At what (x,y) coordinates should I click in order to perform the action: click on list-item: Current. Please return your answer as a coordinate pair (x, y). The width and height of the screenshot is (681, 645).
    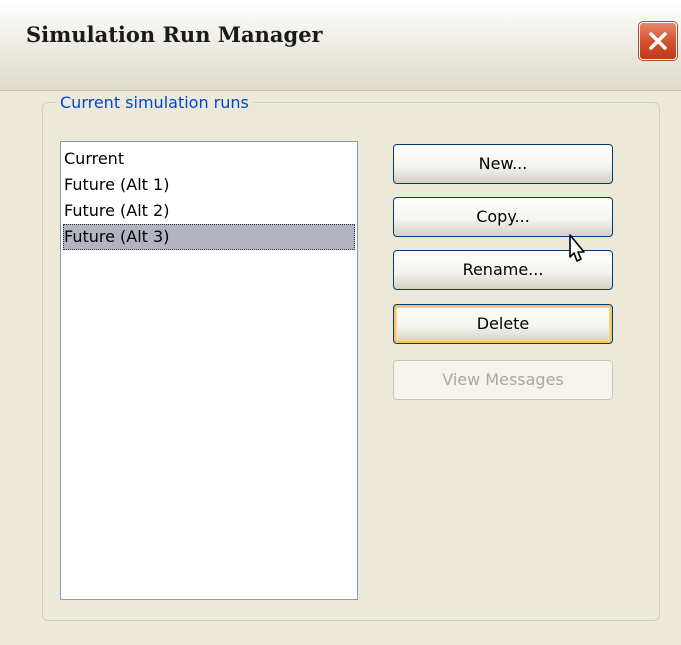
    Looking at the image, I should click on (209, 159).